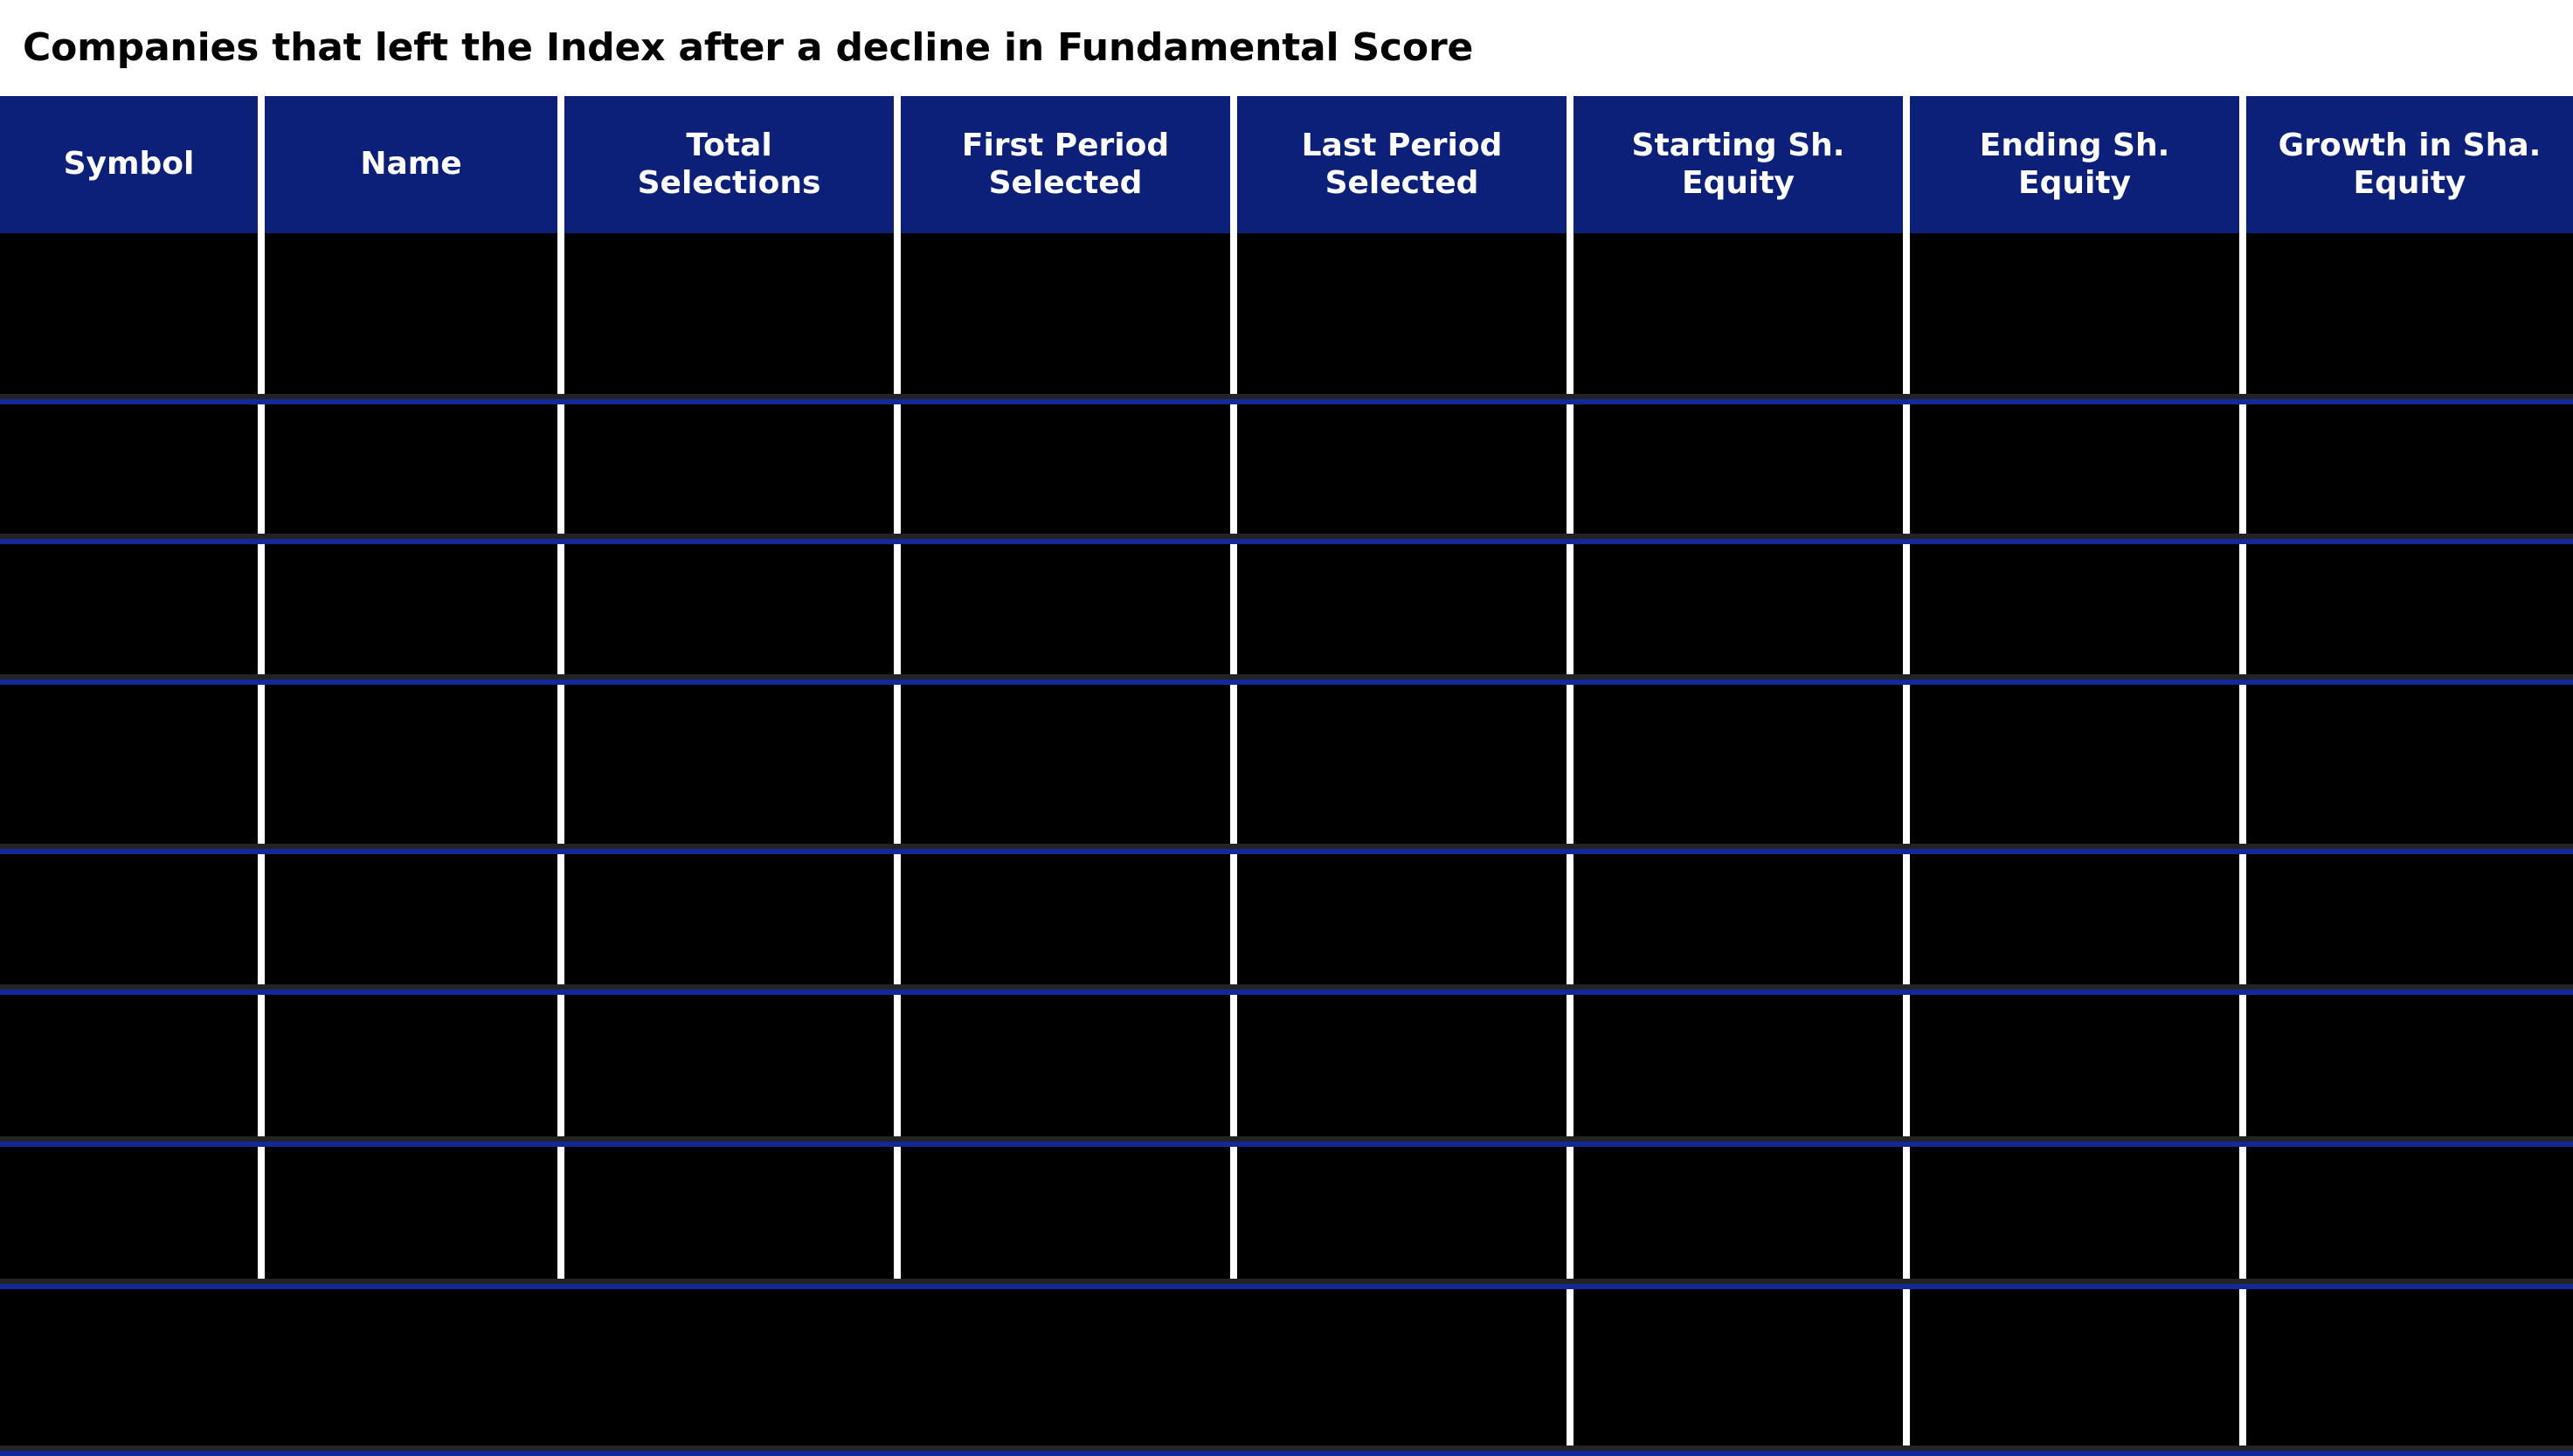  Describe the element at coordinates (2410, 146) in the screenshot. I see `column-header-line: Growth in Sha.` at that location.